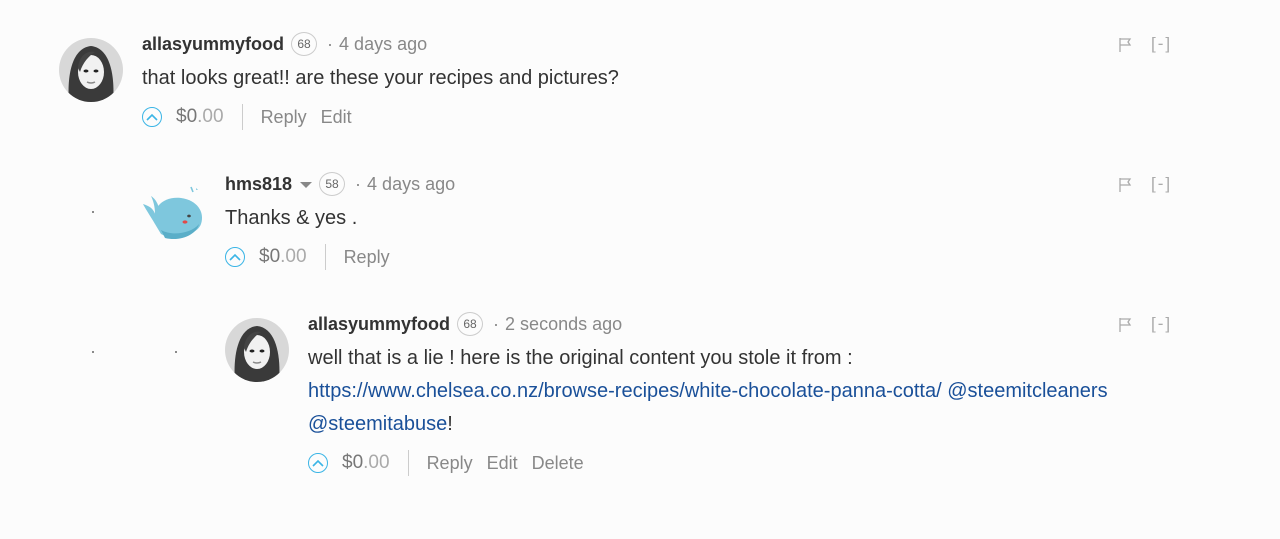 The image size is (1280, 539). Describe the element at coordinates (258, 184) in the screenshot. I see `author-name: hms818` at that location.